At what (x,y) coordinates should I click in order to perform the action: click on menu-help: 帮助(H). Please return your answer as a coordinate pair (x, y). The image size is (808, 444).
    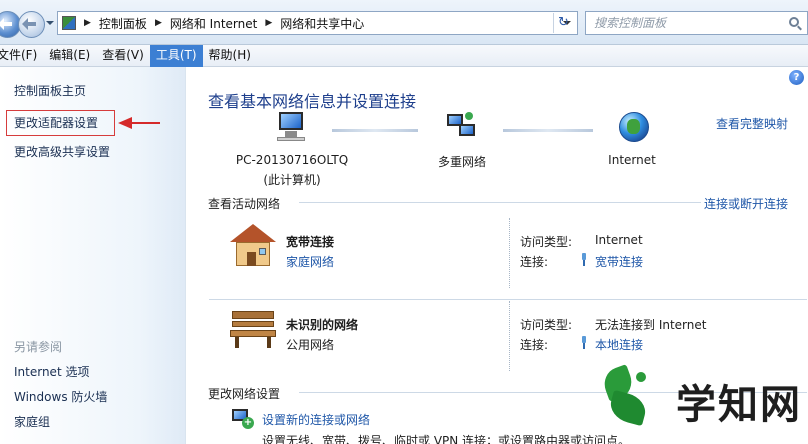
    Looking at the image, I should click on (230, 56).